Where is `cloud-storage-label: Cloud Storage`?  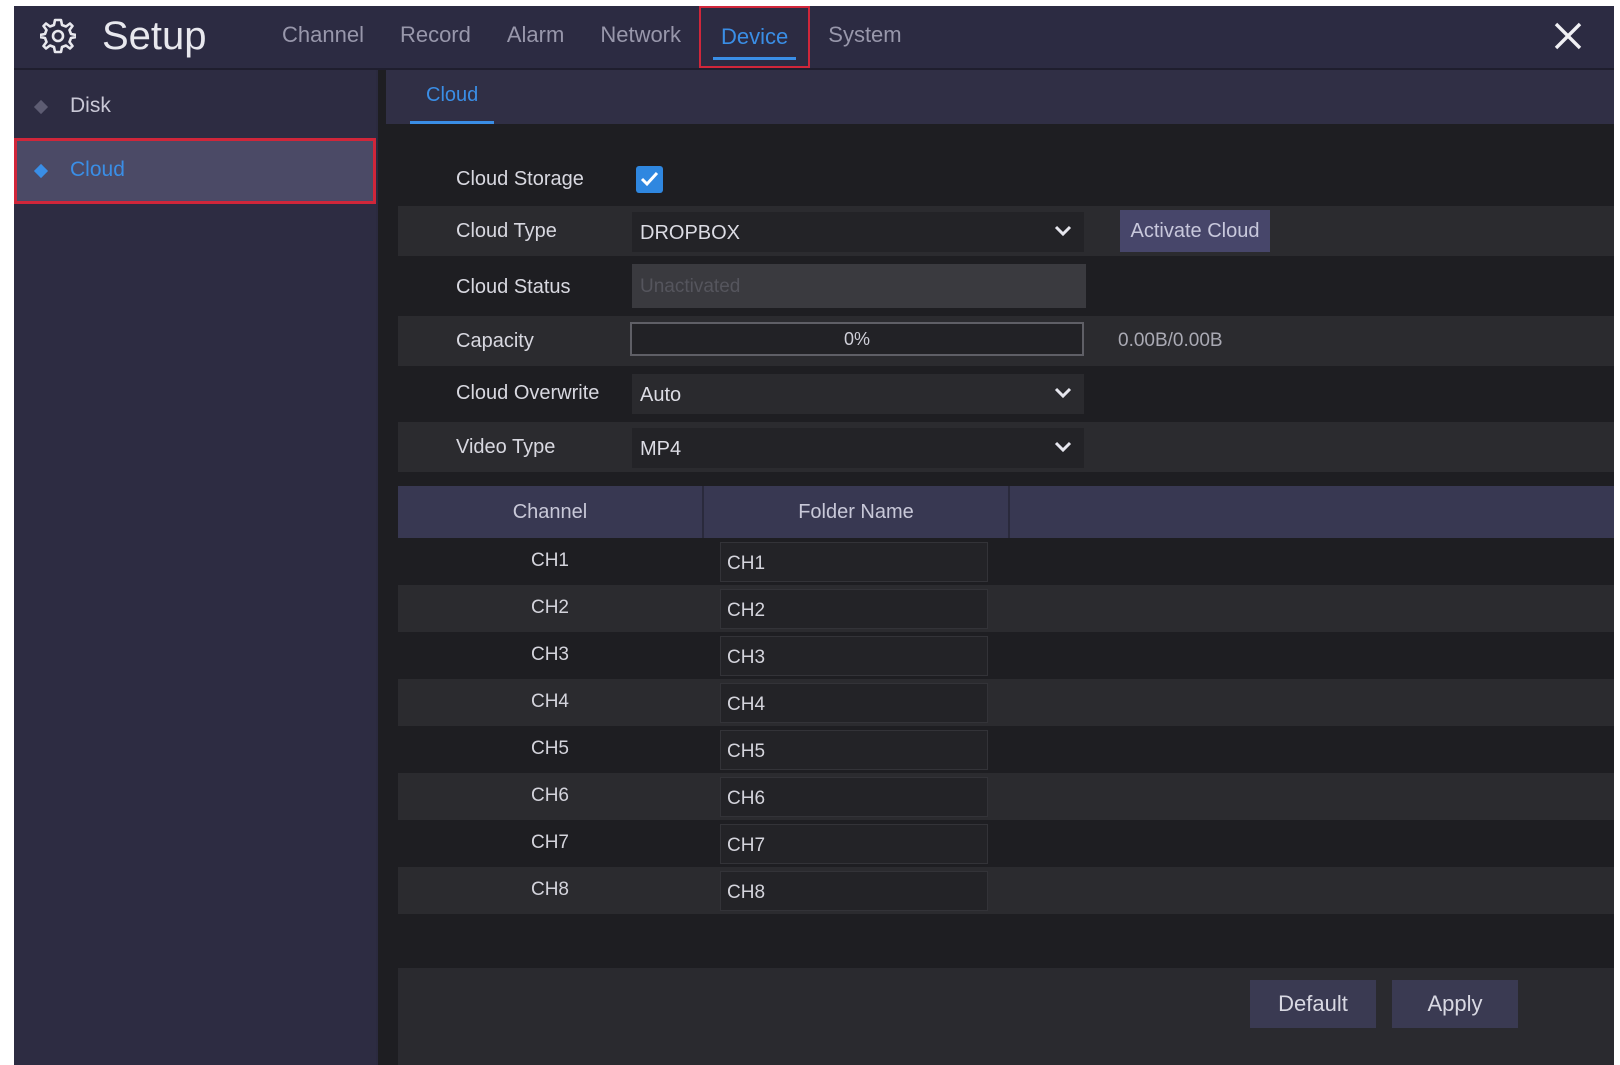 cloud-storage-label: Cloud Storage is located at coordinates (520, 179).